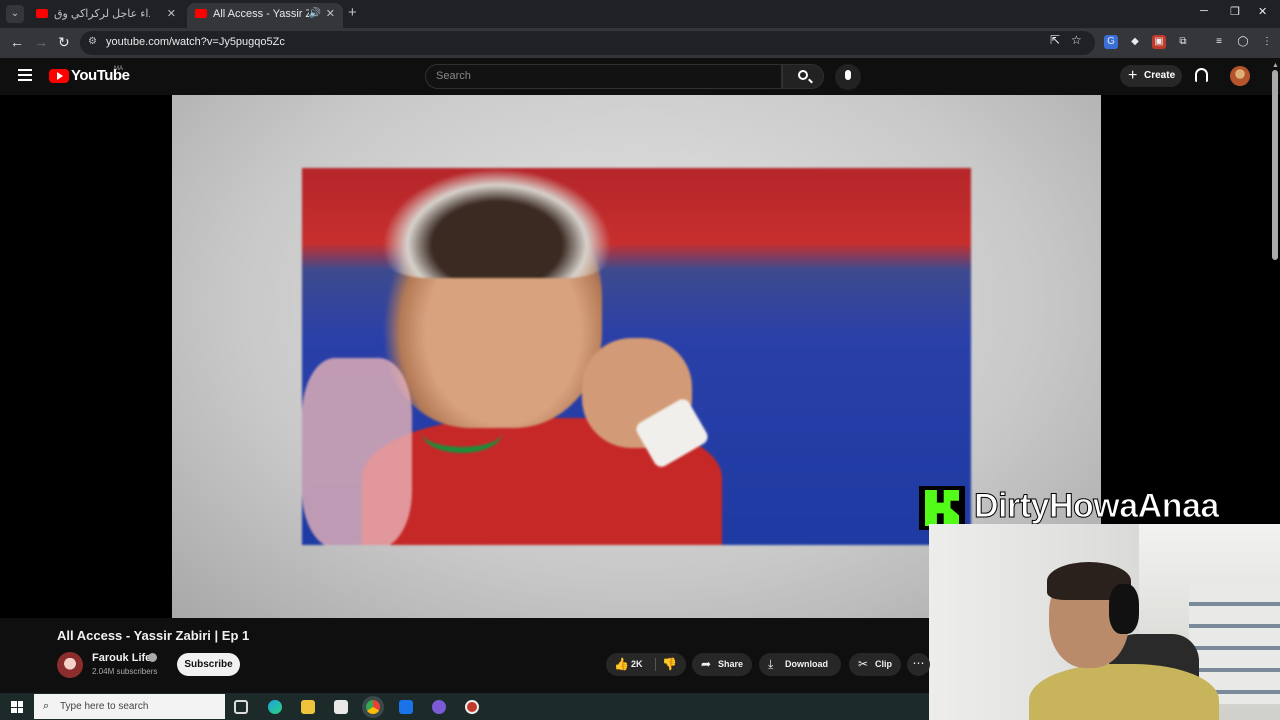  What do you see at coordinates (352, 12) in the screenshot?
I see `new-tab-button: +` at bounding box center [352, 12].